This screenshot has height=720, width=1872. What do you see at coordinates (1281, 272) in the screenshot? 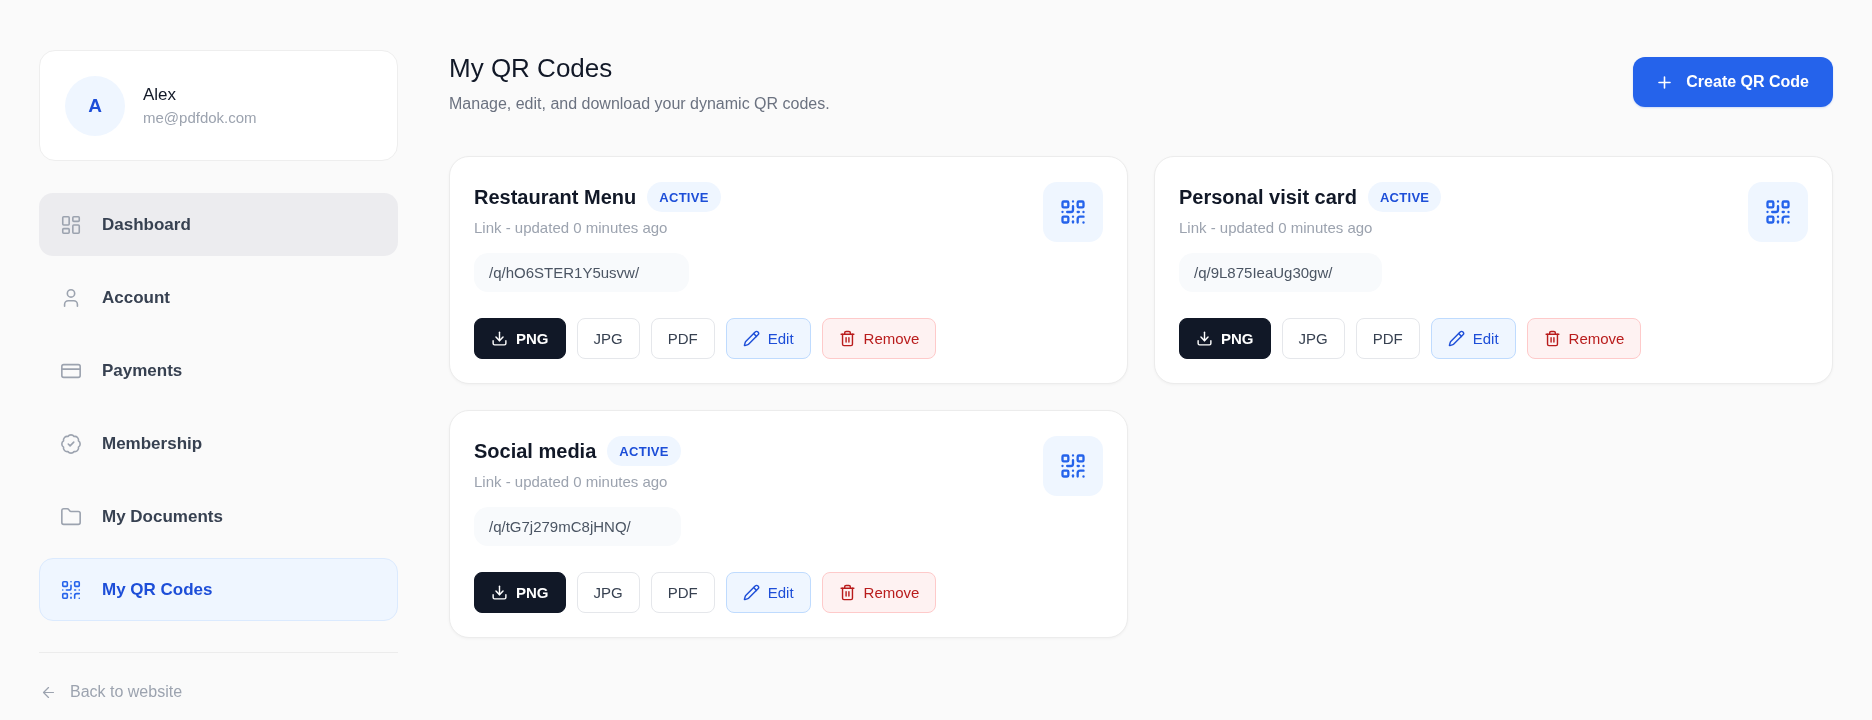
I see `short-link: /q/9L875IeaUg30gw/` at bounding box center [1281, 272].